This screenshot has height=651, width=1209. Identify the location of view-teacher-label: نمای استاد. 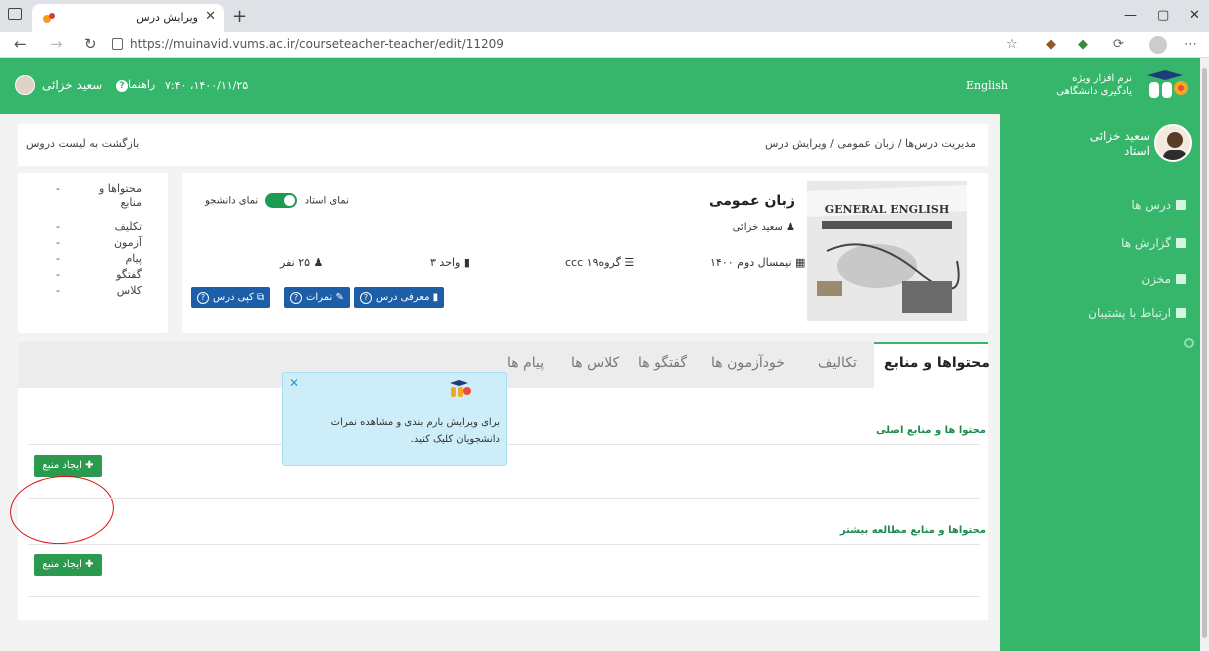
(326, 201).